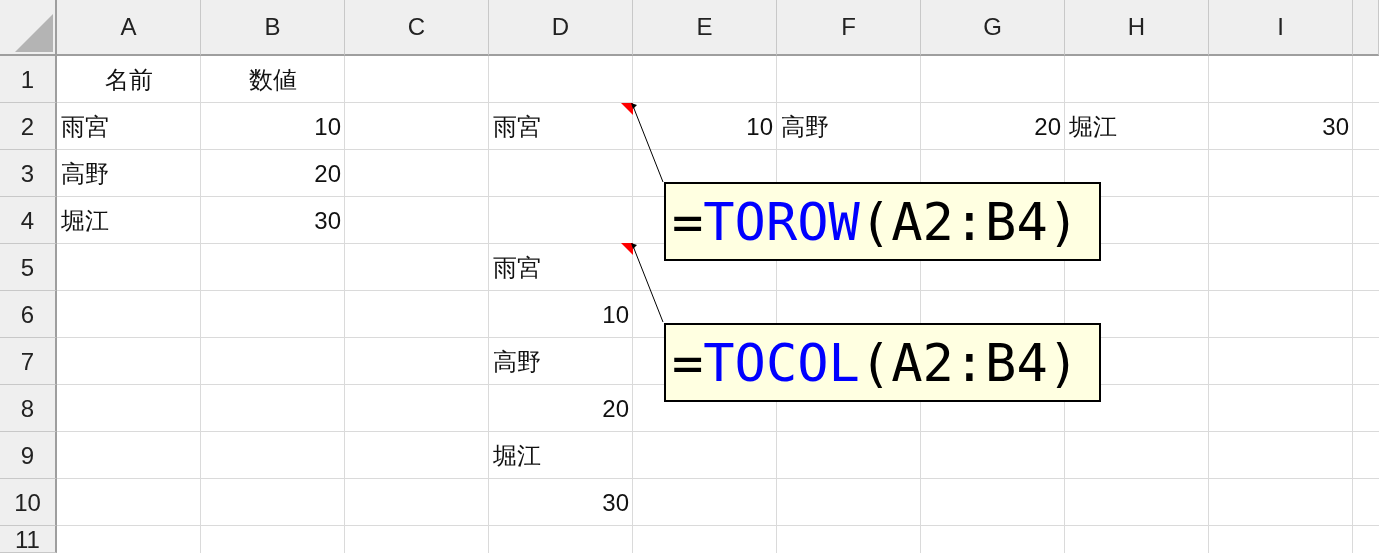 The width and height of the screenshot is (1379, 553). What do you see at coordinates (561, 28) in the screenshot?
I see `column-header: D` at bounding box center [561, 28].